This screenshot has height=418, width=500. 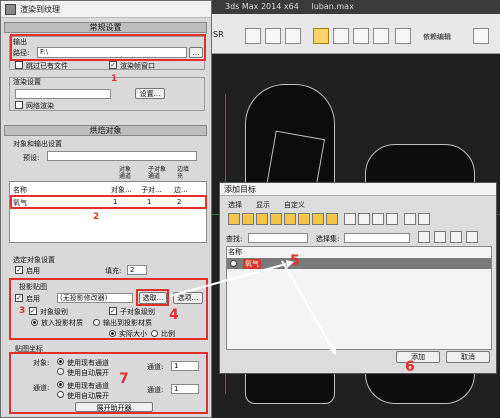 I want to click on annotation-arrows, so click(x=252, y=307).